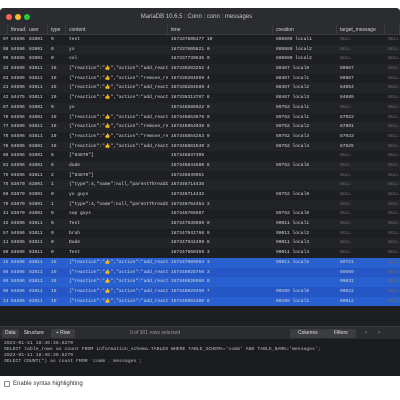  Describe the element at coordinates (305, 98) in the screenshot. I see `table-cell: 88467 local3` at that location.